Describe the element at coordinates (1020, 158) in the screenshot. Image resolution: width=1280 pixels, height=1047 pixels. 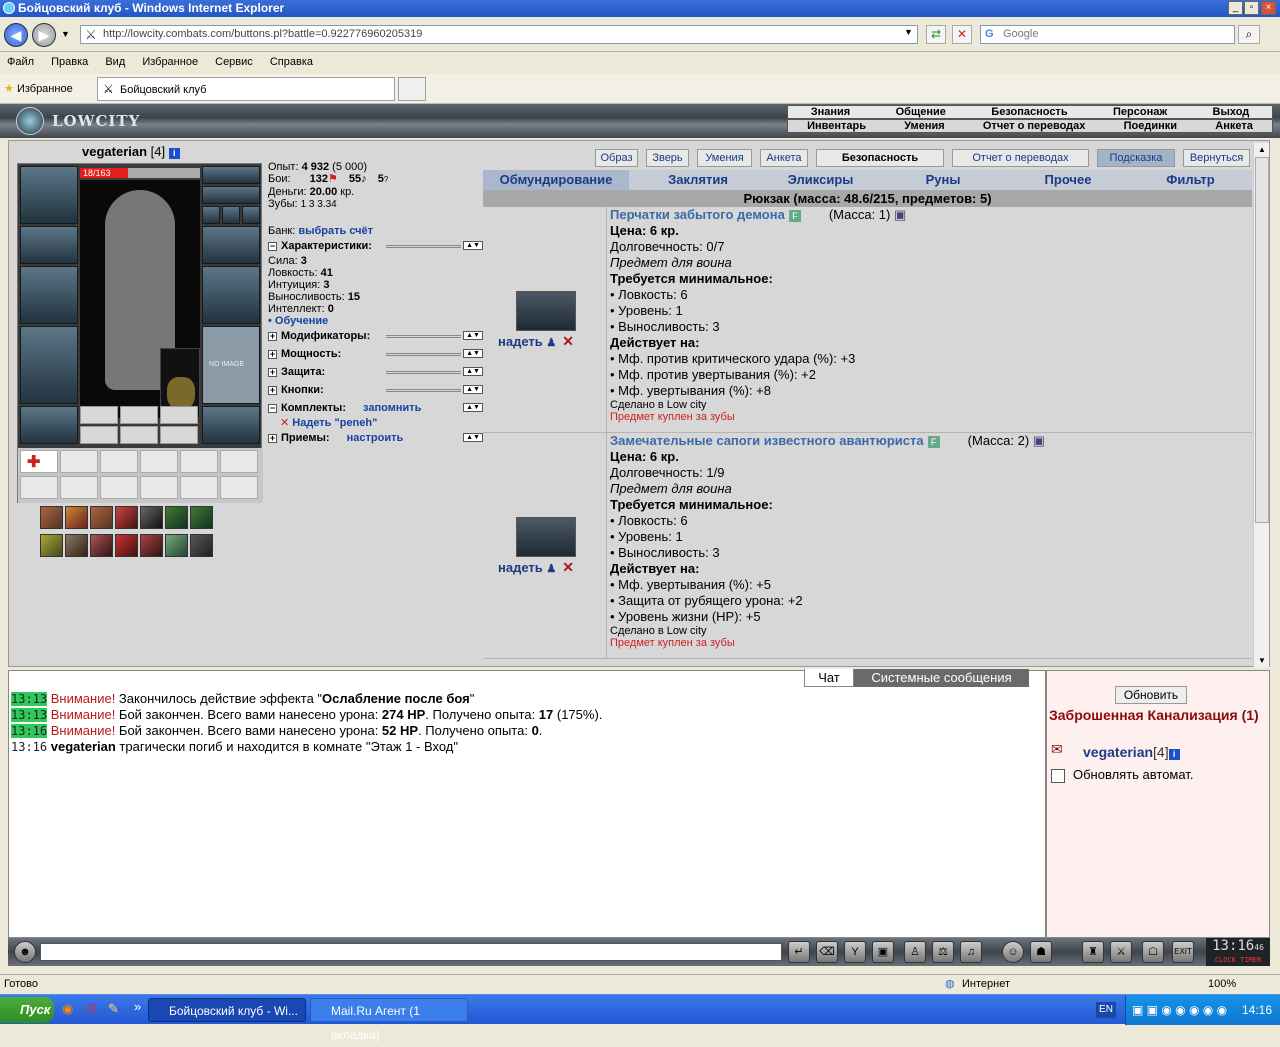
I see `nav-transfers: Отчет о переводах` at that location.